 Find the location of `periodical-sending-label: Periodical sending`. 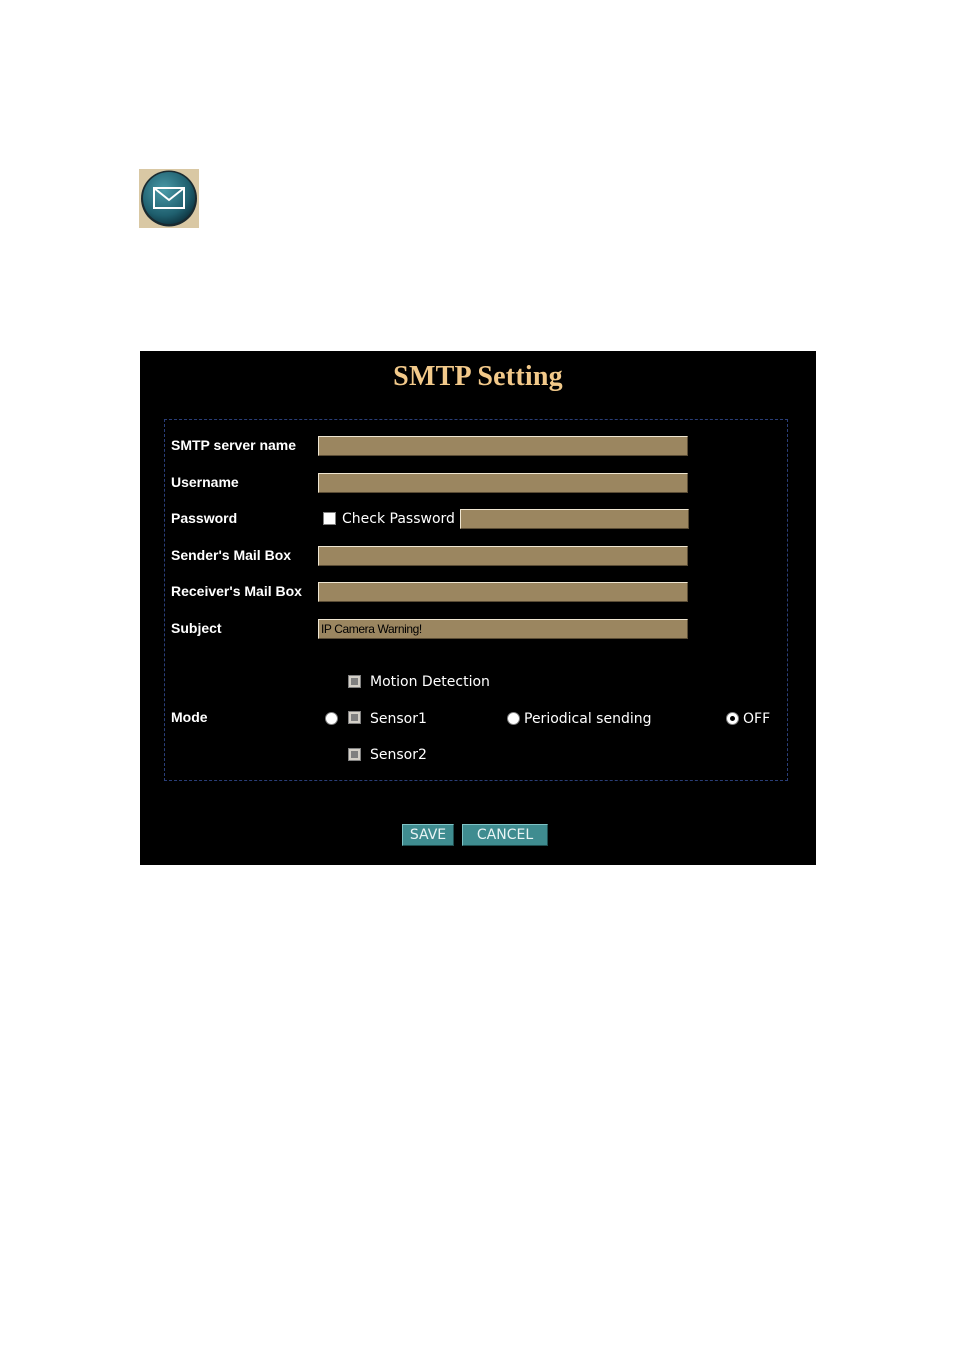

periodical-sending-label: Periodical sending is located at coordinates (588, 719).